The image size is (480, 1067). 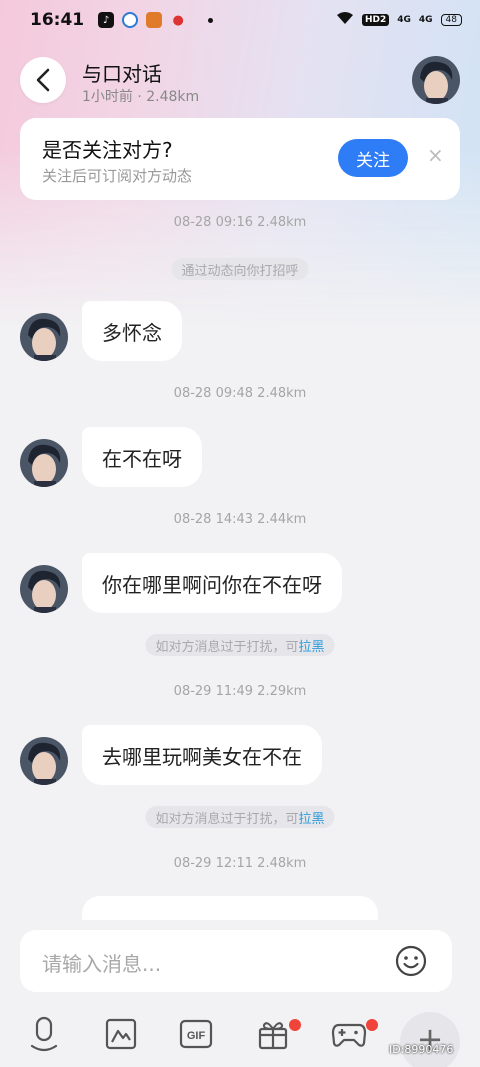 What do you see at coordinates (240, 691) in the screenshot?
I see `message-timestamp: 08-29 11:49 2.29km` at bounding box center [240, 691].